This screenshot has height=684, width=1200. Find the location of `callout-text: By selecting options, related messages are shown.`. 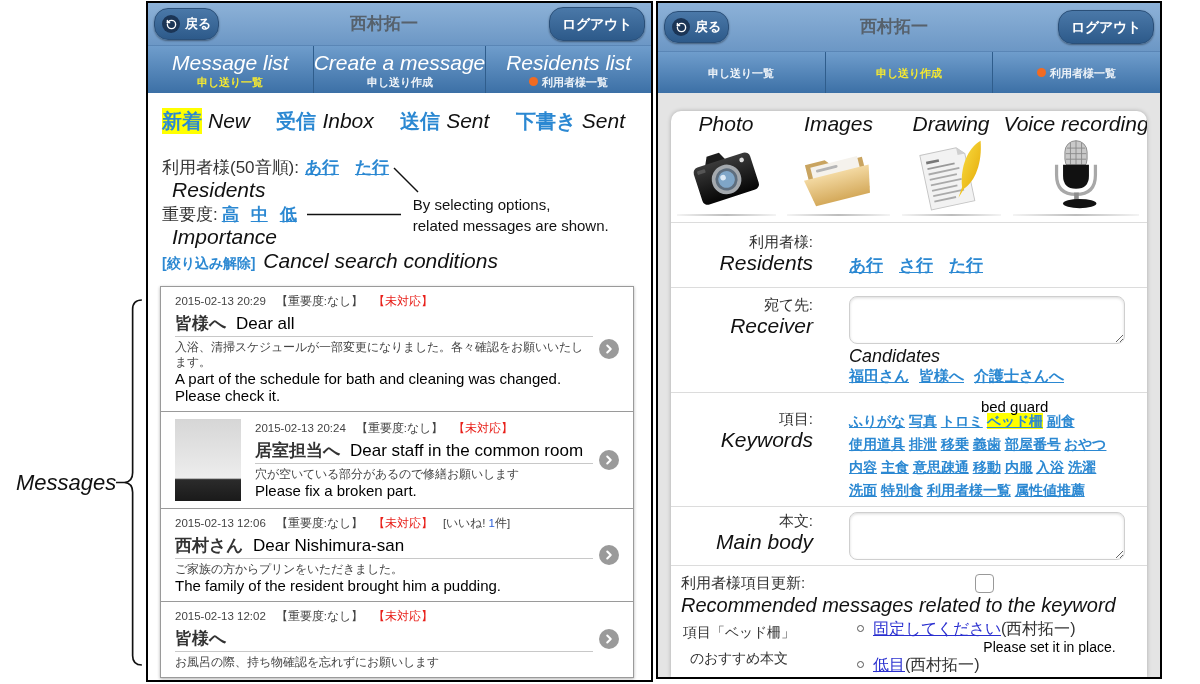

callout-text: By selecting options, related messages are shown. is located at coordinates (510, 215).